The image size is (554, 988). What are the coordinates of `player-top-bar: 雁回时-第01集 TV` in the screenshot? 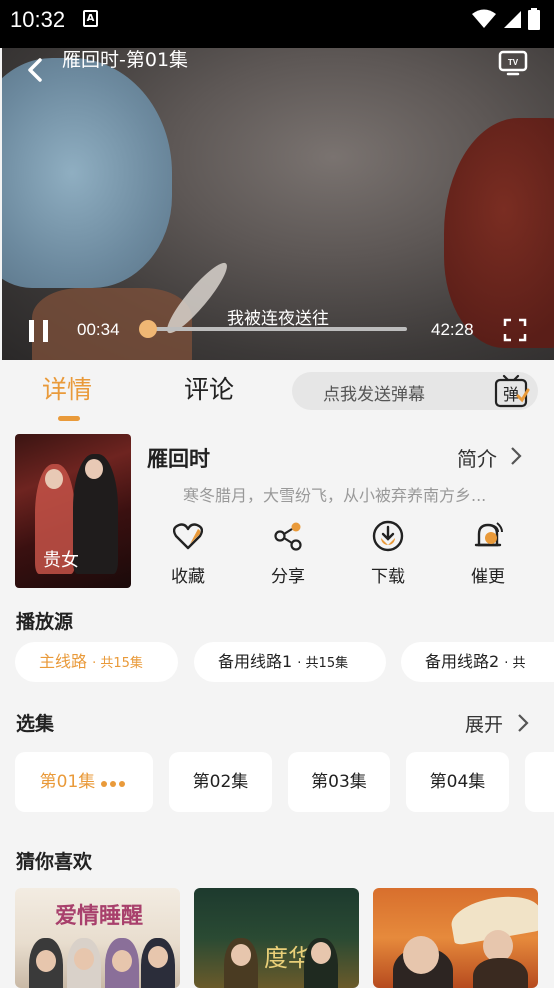 It's located at (278, 72).